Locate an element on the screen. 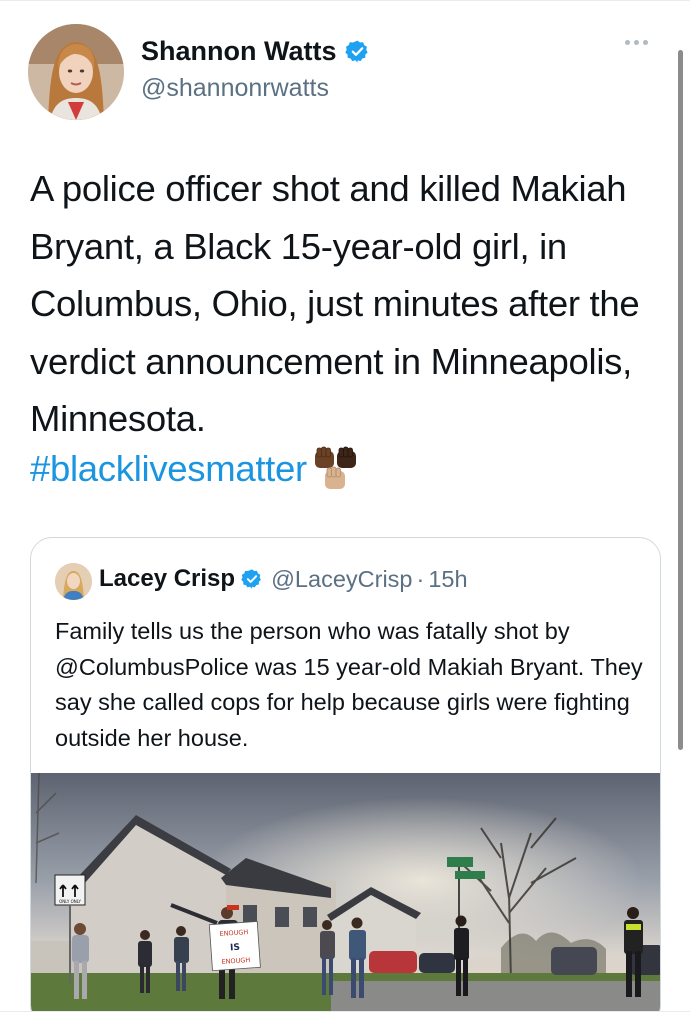  hashtag-line: #blacklivesmatter is located at coordinates (195, 469).